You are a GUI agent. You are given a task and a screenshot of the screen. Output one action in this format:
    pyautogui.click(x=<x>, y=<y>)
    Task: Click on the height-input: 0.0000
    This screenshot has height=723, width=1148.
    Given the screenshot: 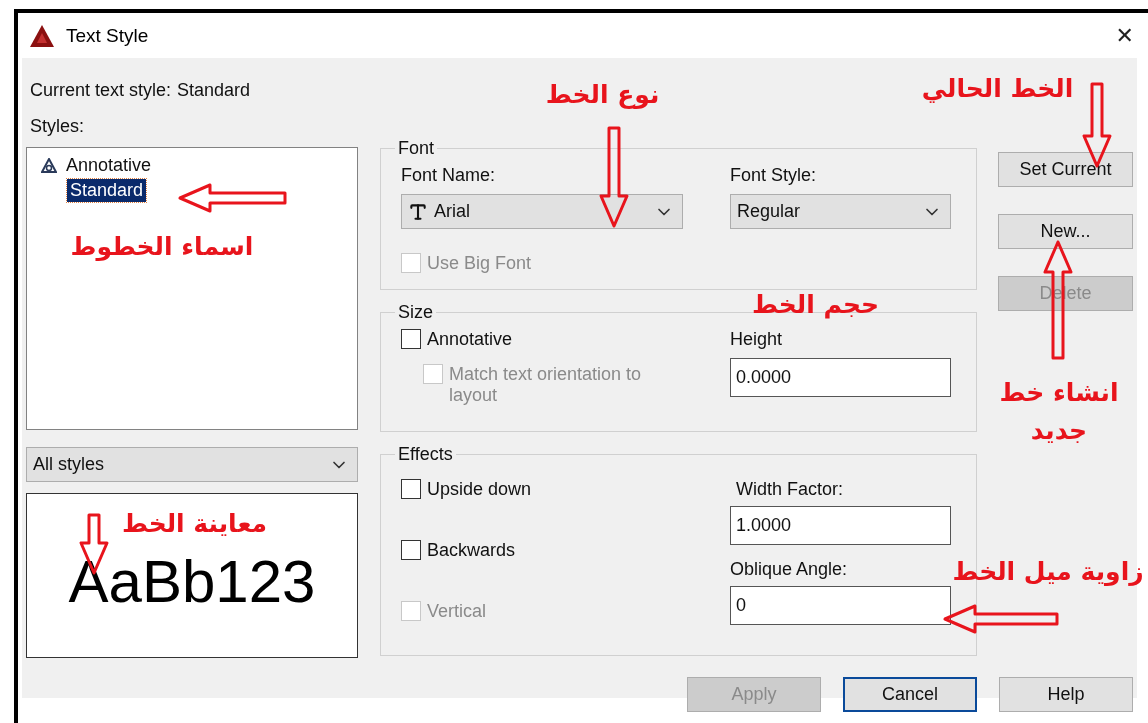 What is the action you would take?
    pyautogui.click(x=840, y=377)
    